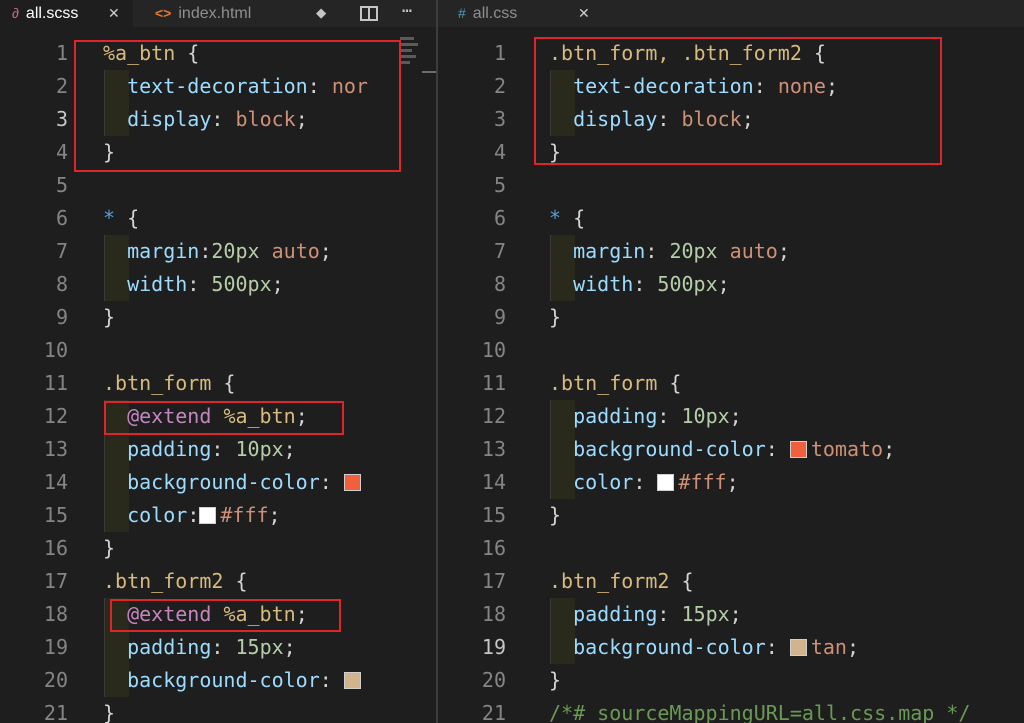  Describe the element at coordinates (731, 680) in the screenshot. I see `code-line: 20}` at that location.